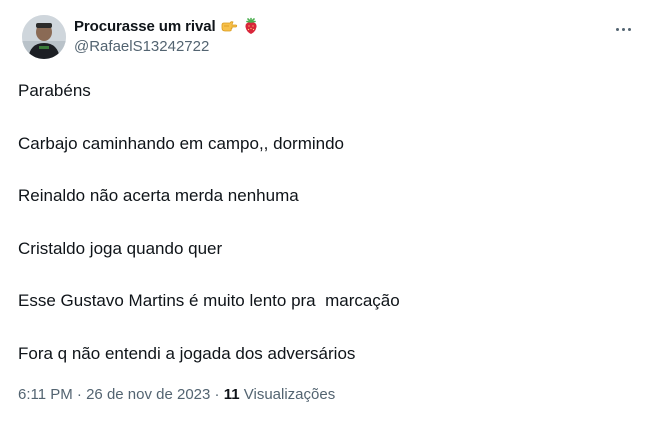 Image resolution: width=654 pixels, height=423 pixels. Describe the element at coordinates (330, 37) in the screenshot. I see `tweet-header: Procurasse um rival @RafaelS13242722` at that location.